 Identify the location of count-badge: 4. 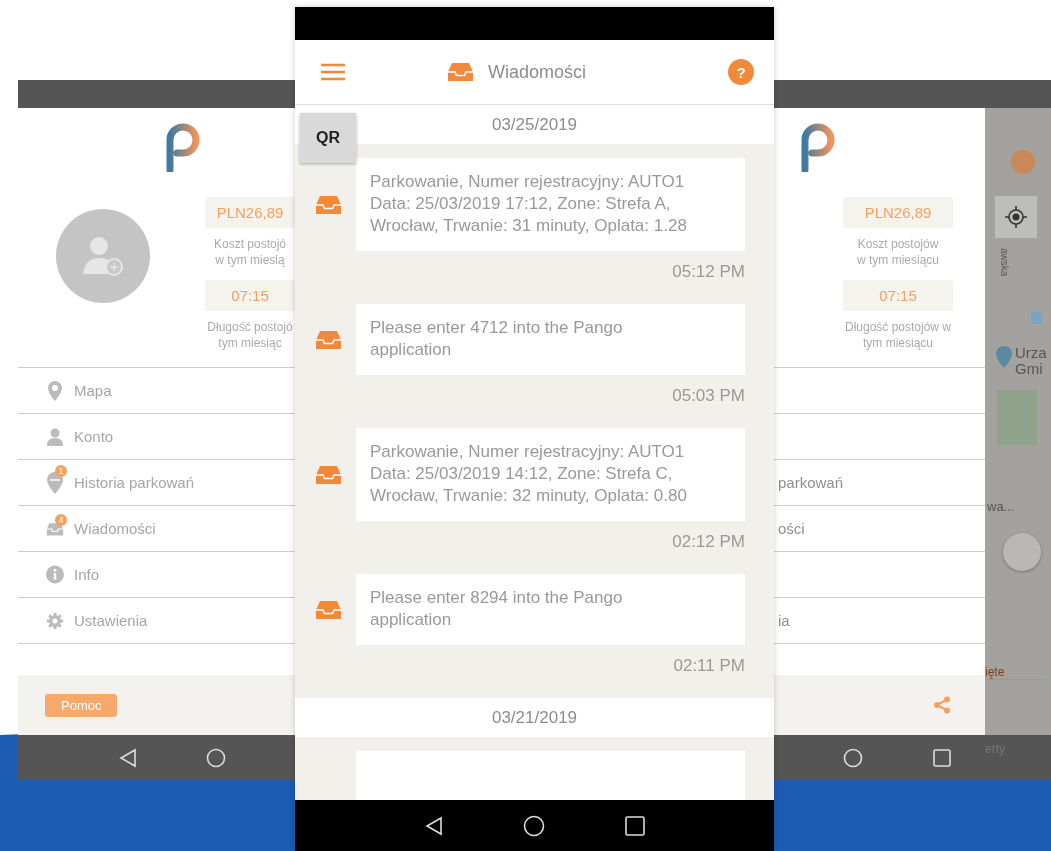
(61, 519).